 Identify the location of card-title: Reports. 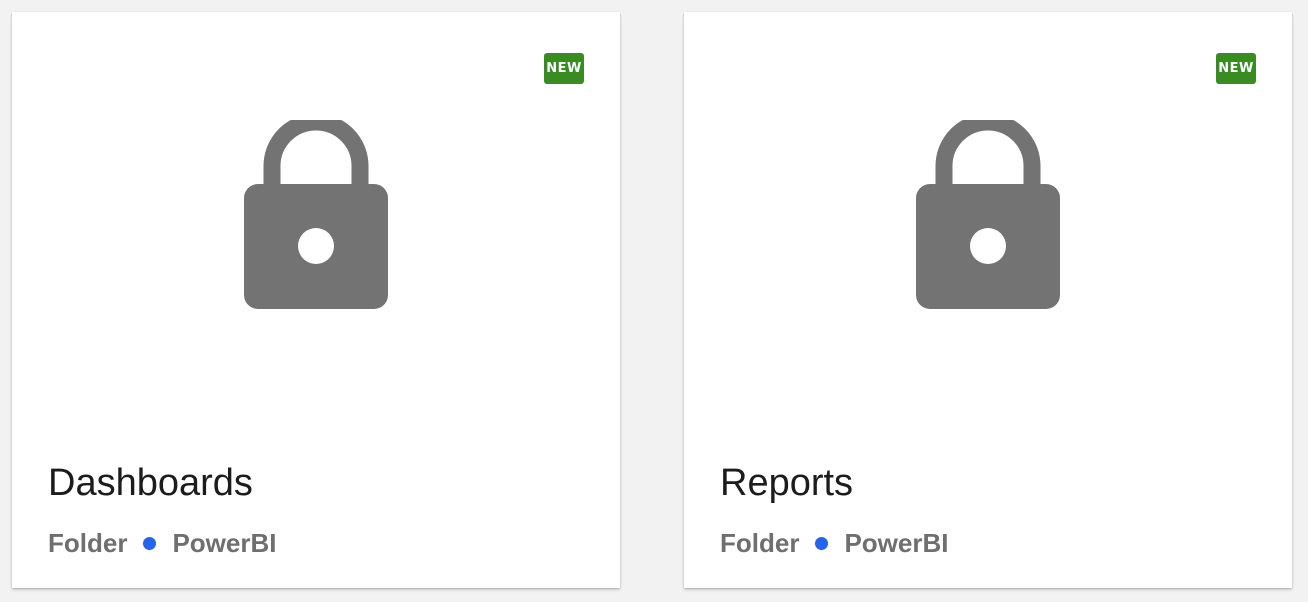
(787, 483).